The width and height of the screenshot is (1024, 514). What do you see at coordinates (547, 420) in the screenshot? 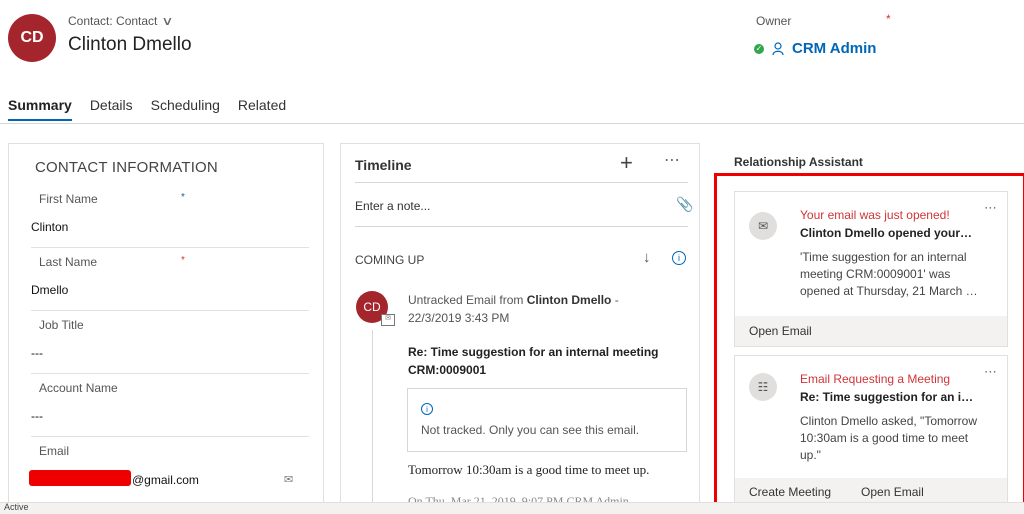
I see `not-tracked-notice` at bounding box center [547, 420].